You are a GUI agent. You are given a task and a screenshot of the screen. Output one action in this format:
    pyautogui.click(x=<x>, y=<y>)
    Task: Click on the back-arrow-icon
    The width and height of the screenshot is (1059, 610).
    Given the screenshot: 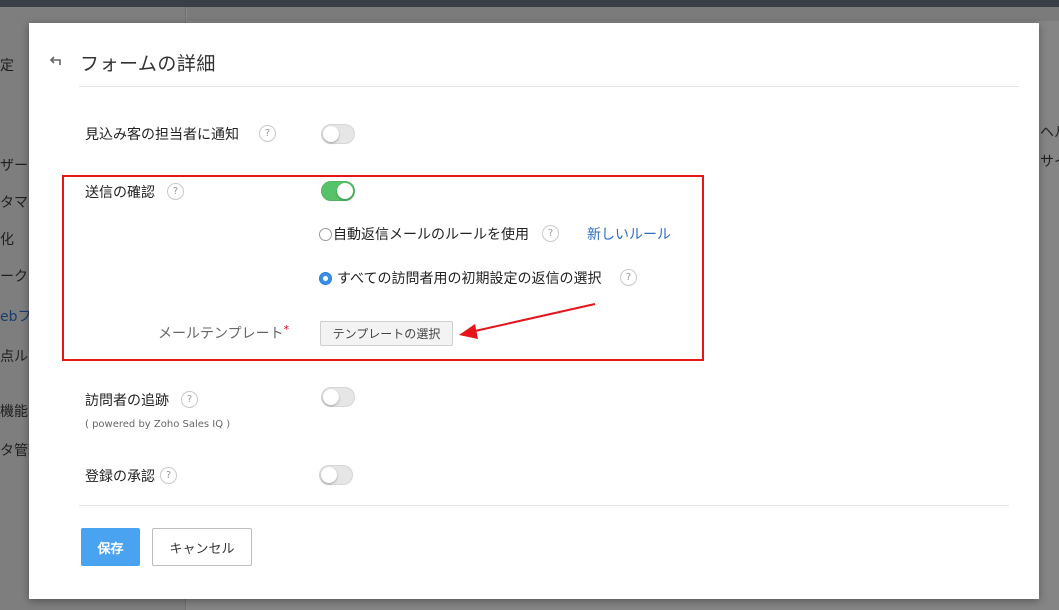 What is the action you would take?
    pyautogui.click(x=55, y=61)
    